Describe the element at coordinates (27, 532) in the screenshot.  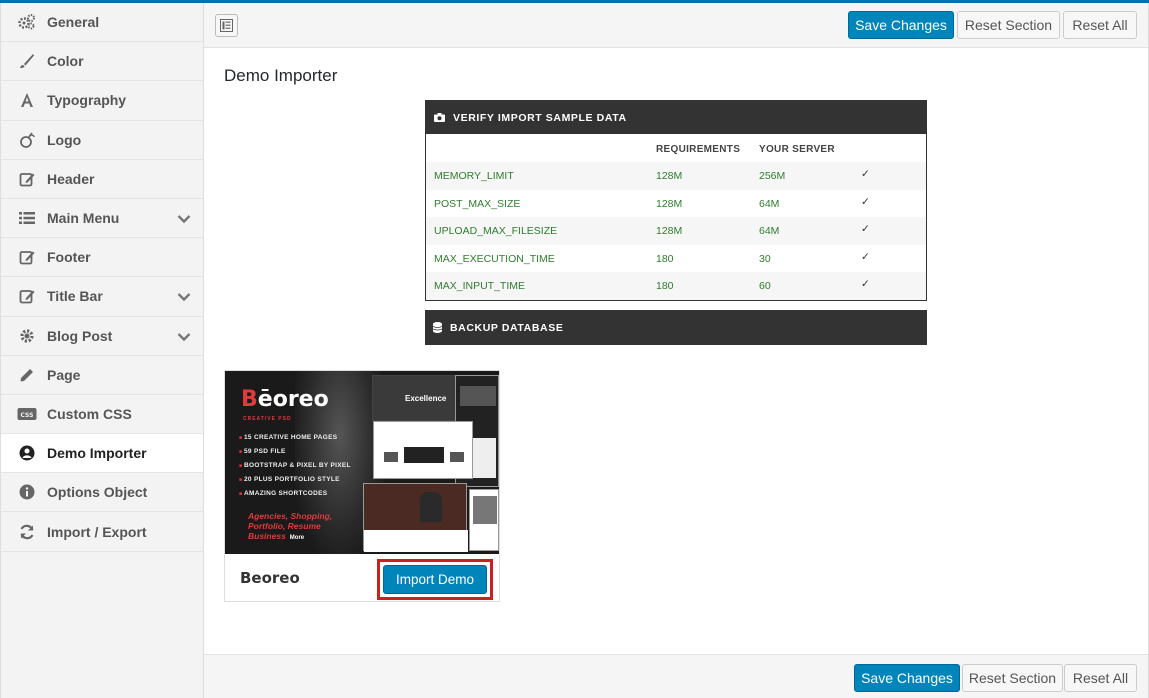
I see `refresh-icon` at that location.